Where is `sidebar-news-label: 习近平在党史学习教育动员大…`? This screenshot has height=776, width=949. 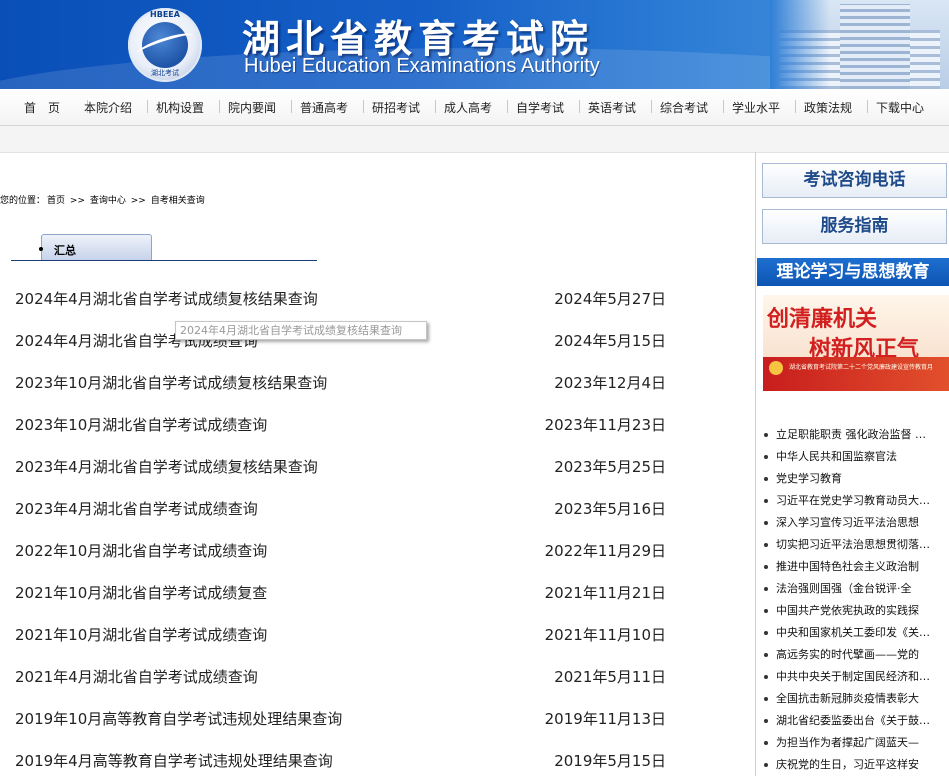
sidebar-news-label: 习近平在党史学习教育动员大… is located at coordinates (853, 500).